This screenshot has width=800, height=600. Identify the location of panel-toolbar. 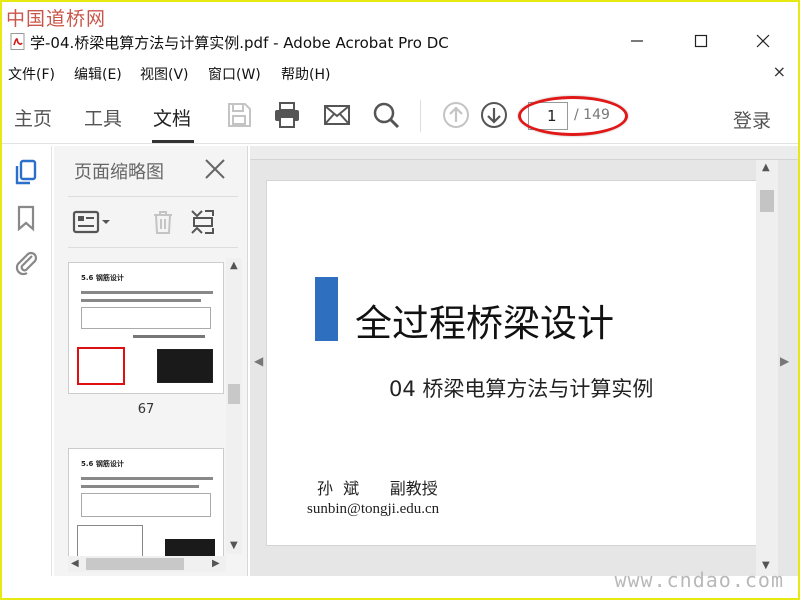
(153, 222).